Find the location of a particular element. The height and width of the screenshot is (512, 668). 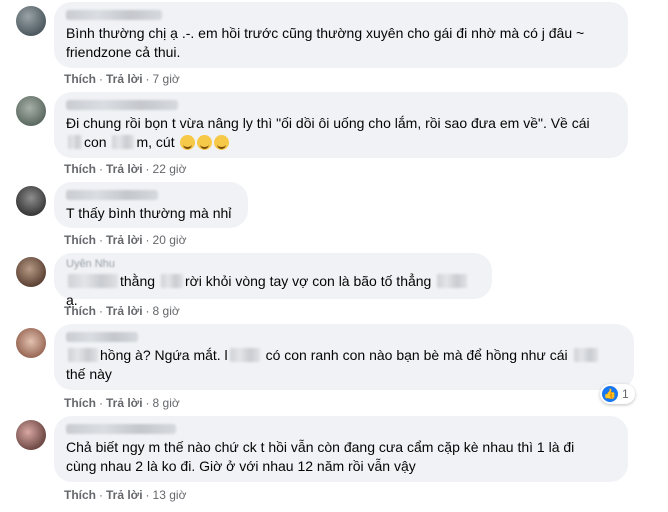

comment-text-line: T thấy bình thường mà nhỉ is located at coordinates (149, 213).